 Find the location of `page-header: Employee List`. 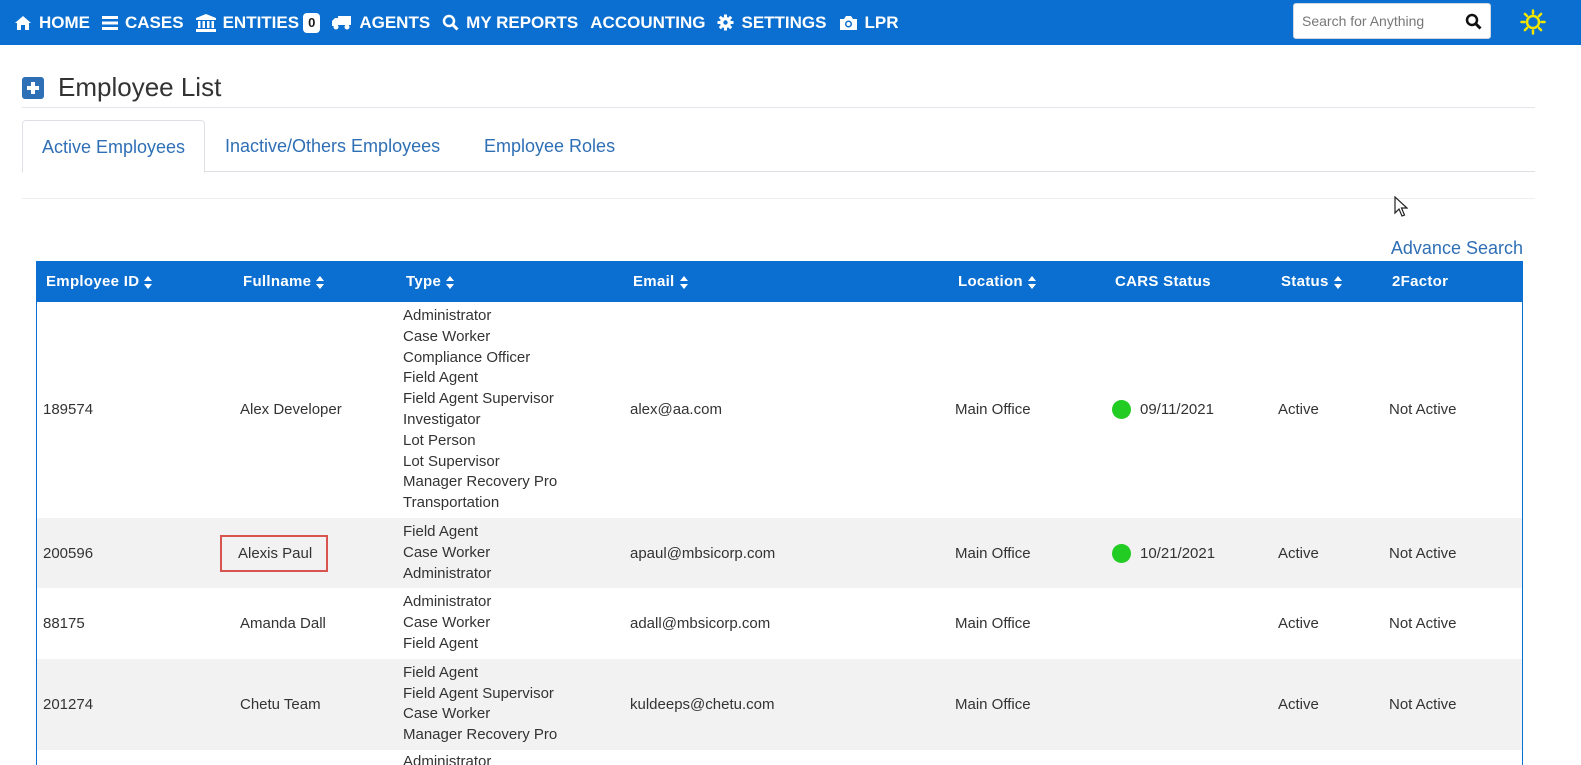

page-header: Employee List is located at coordinates (121, 87).